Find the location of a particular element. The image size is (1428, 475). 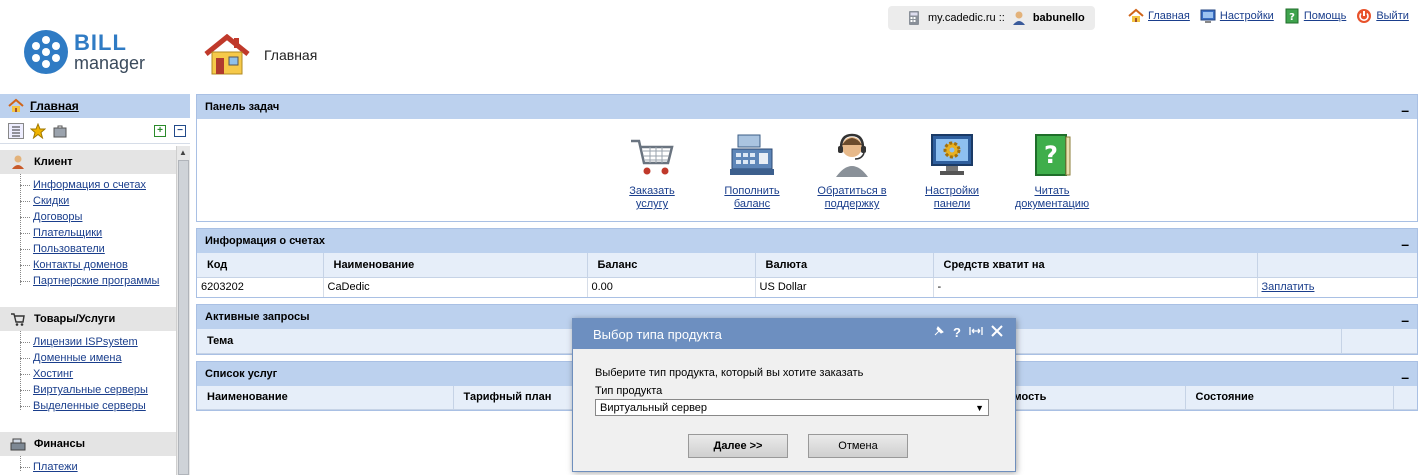

sidebar-item: Виртуальные серверы is located at coordinates (98, 390).